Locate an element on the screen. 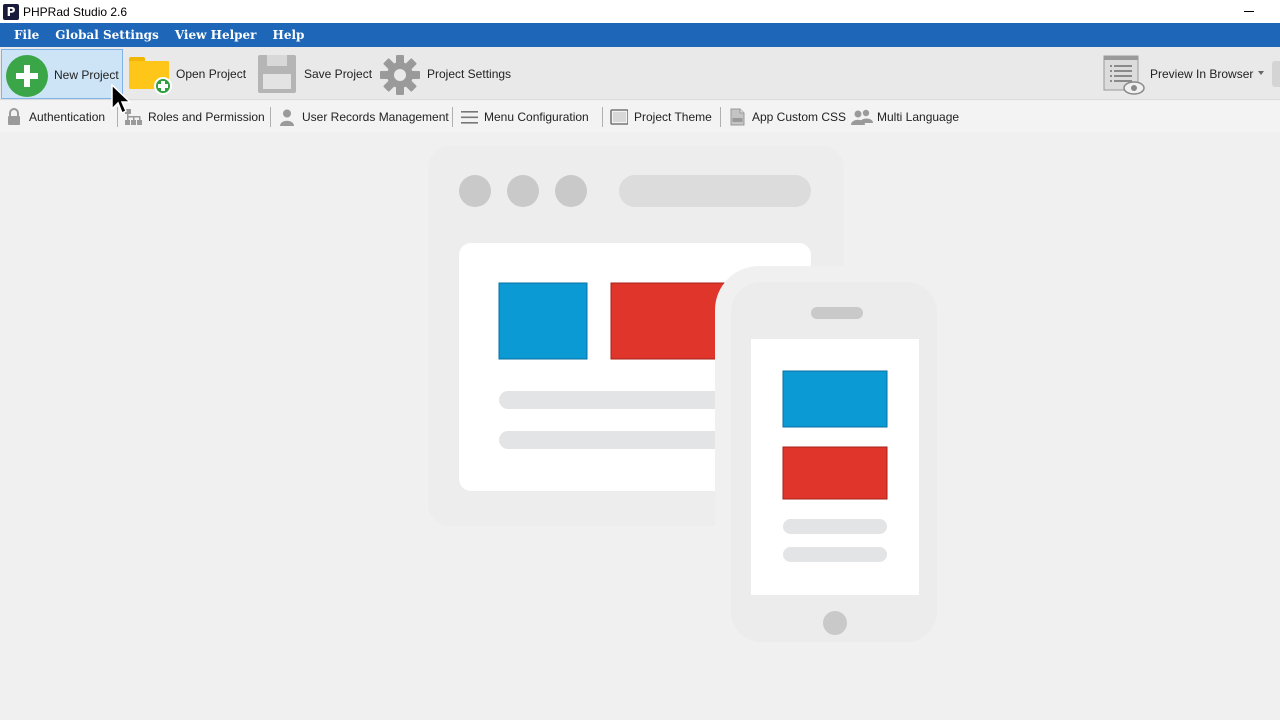  menu-view-helper: View Helper is located at coordinates (216, 35).